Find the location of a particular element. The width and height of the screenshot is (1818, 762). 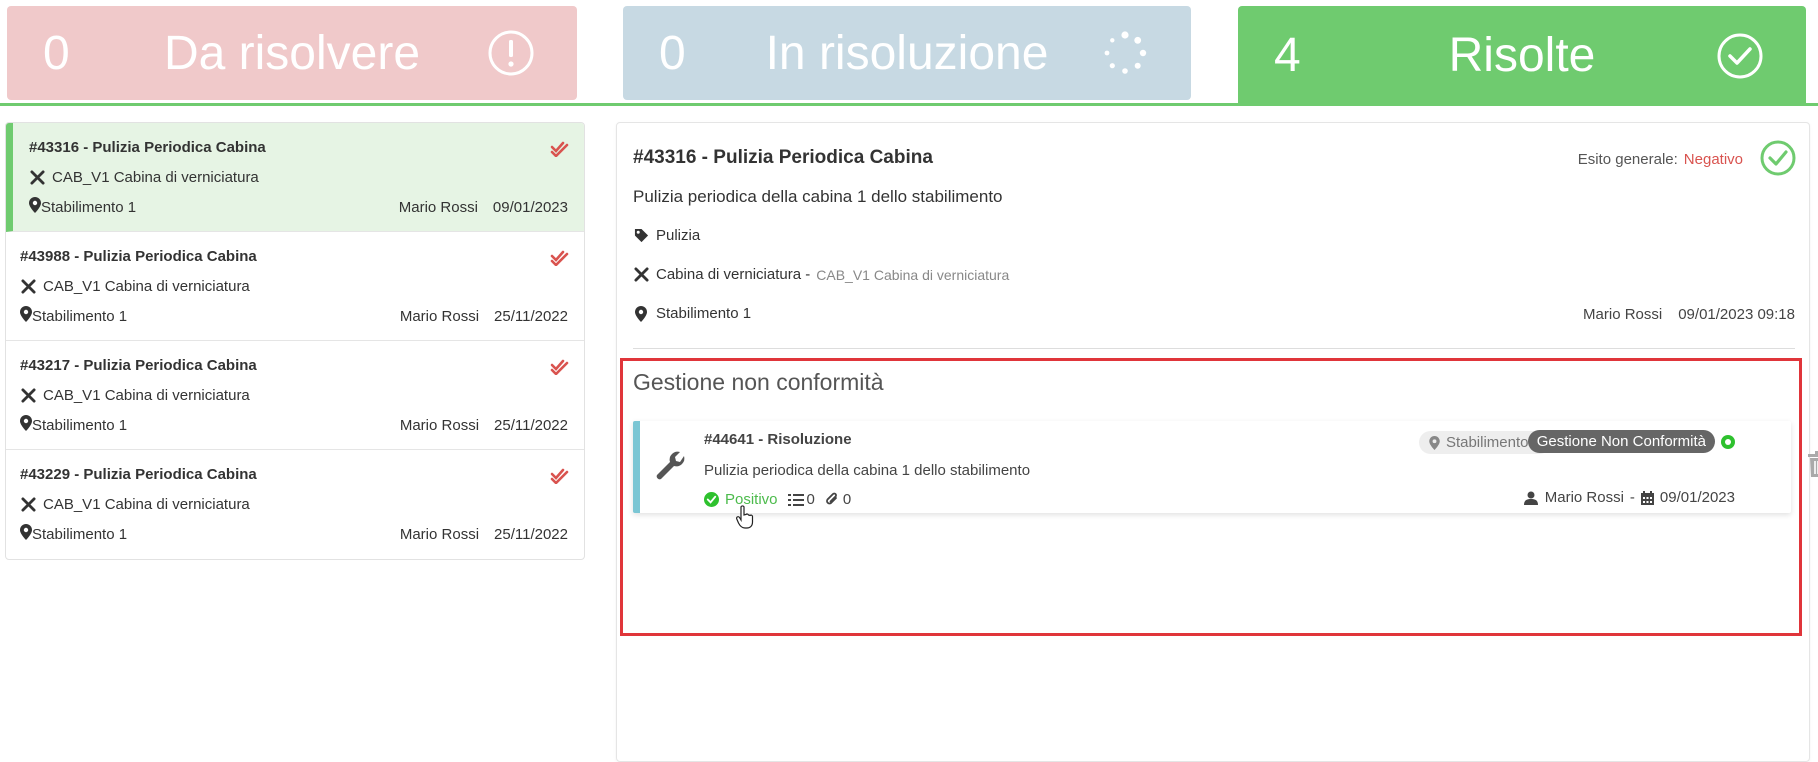

esito-generale: Esito generale: Negativo is located at coordinates (1660, 159).